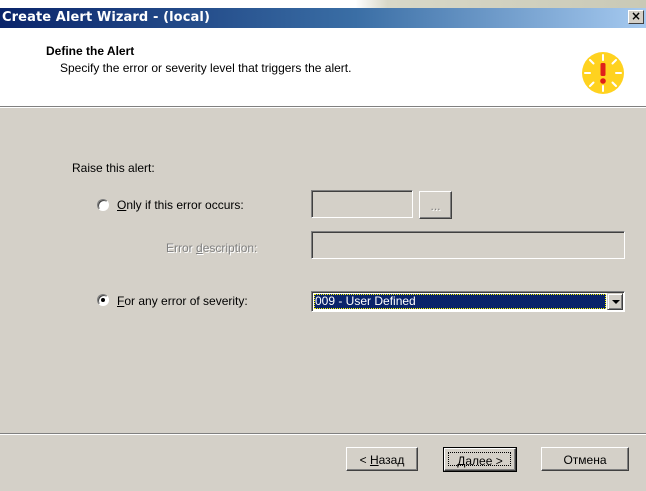 This screenshot has width=646, height=491. I want to click on any-severity-label: For any error of severity:, so click(182, 301).